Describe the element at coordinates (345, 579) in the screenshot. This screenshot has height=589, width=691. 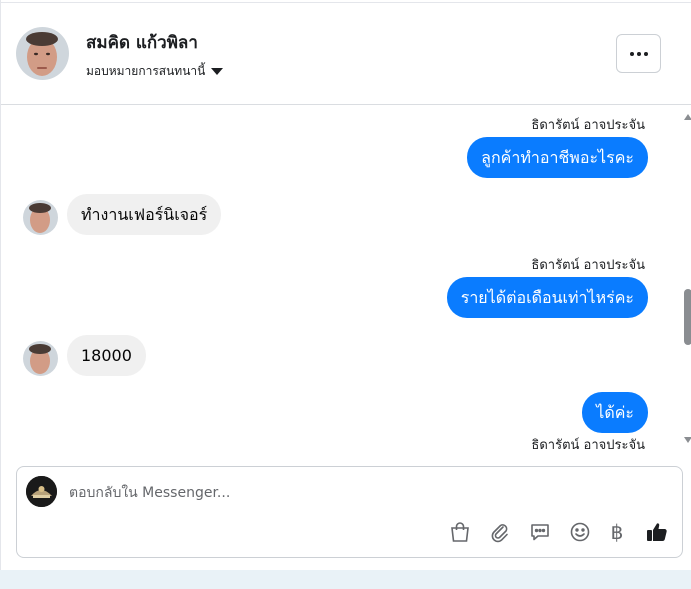
I see `bottom-strip` at that location.